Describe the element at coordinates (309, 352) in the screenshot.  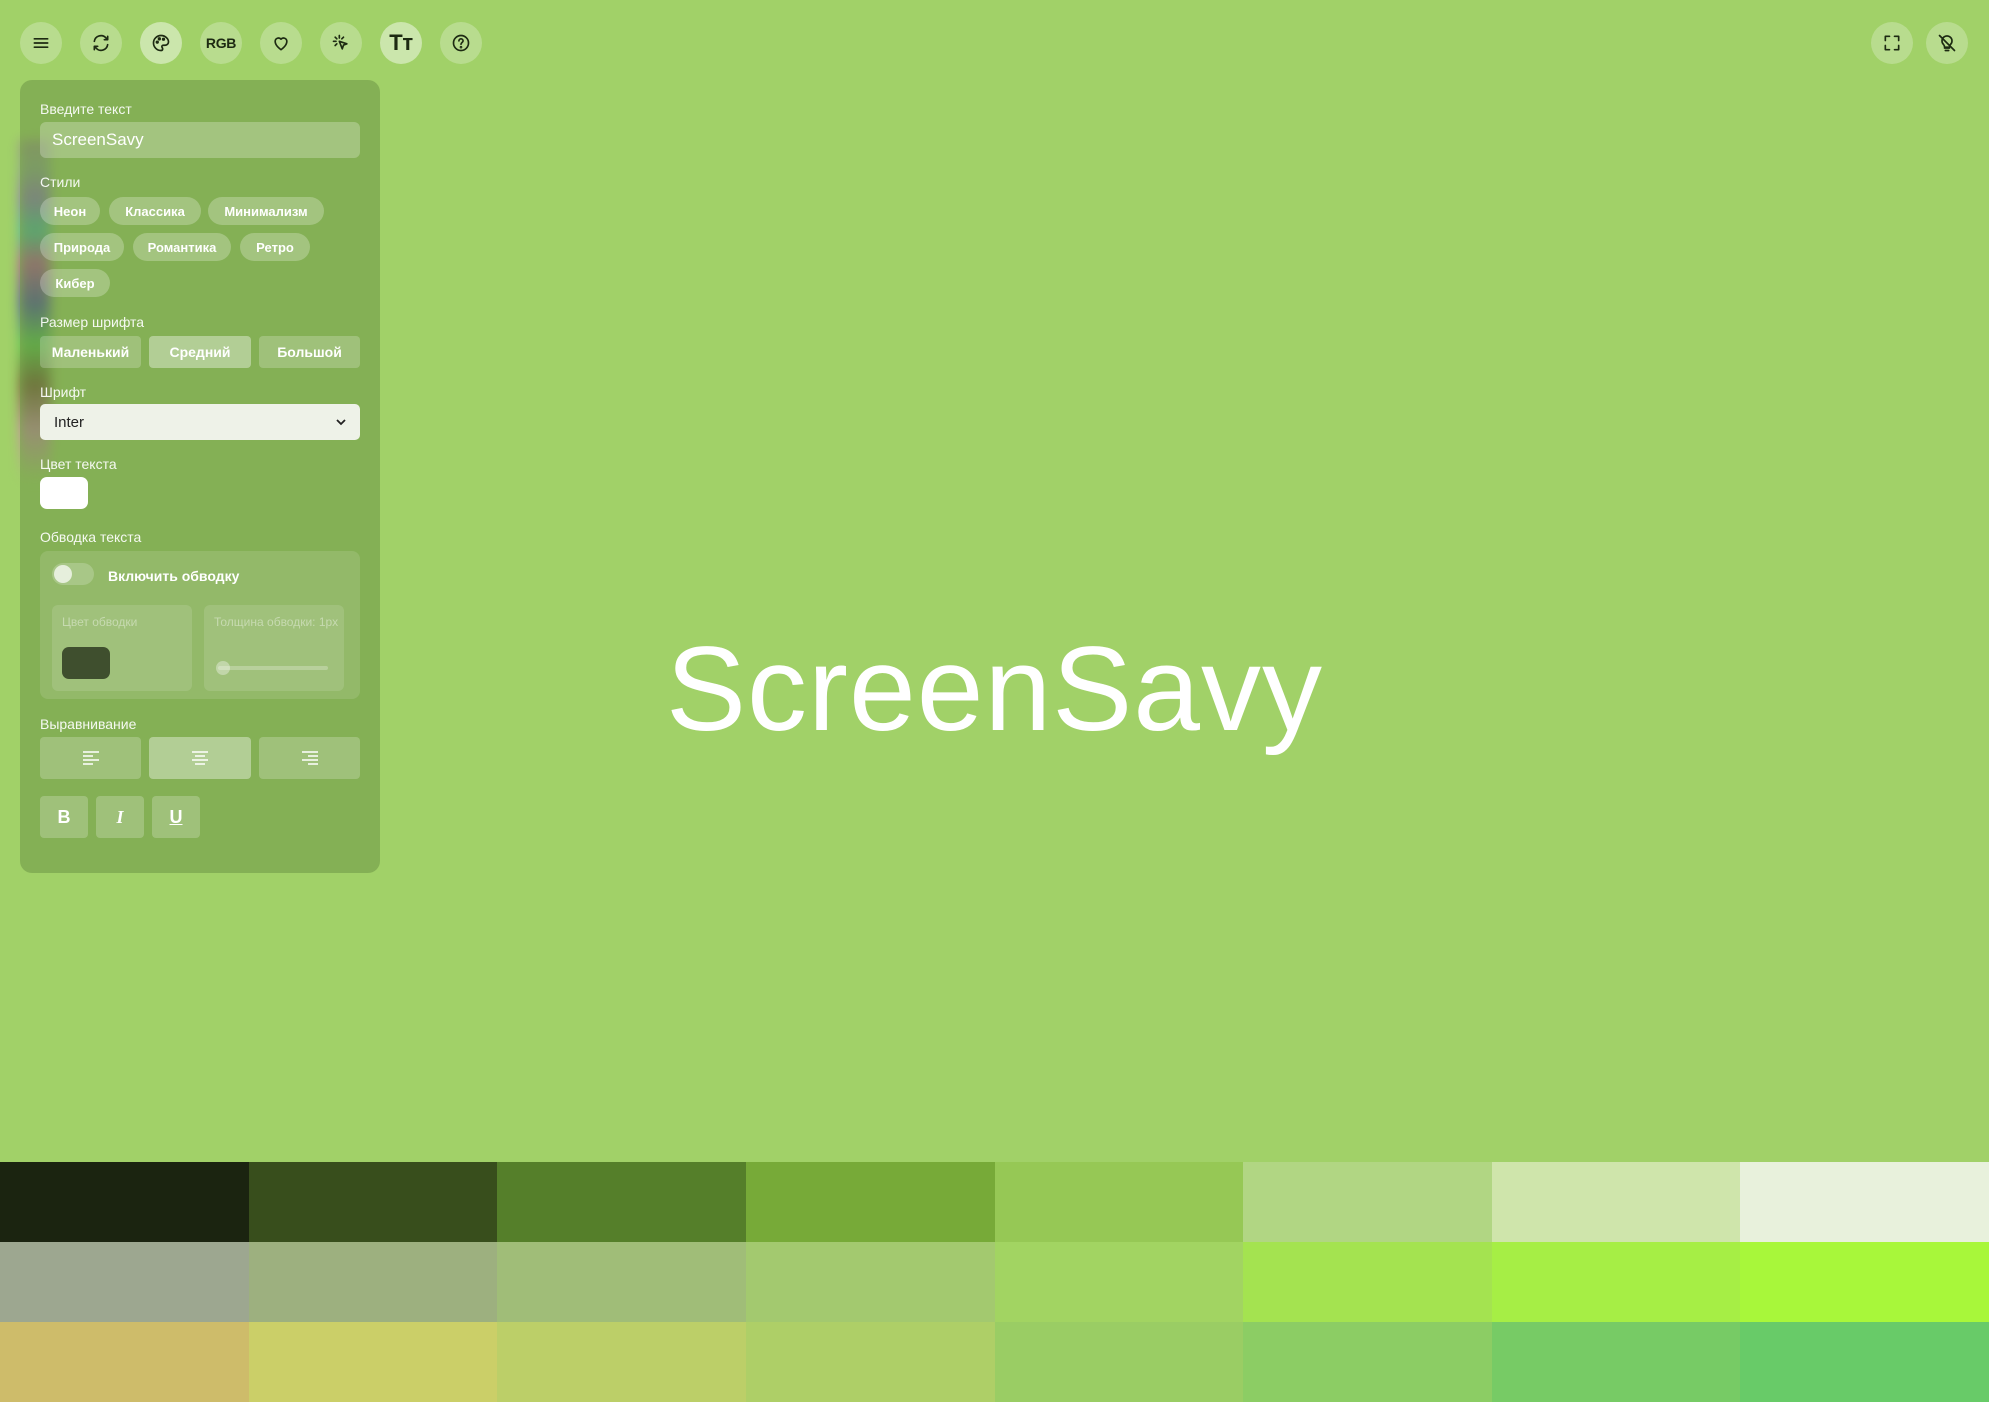
I see `font-size-large-button: Большой` at that location.